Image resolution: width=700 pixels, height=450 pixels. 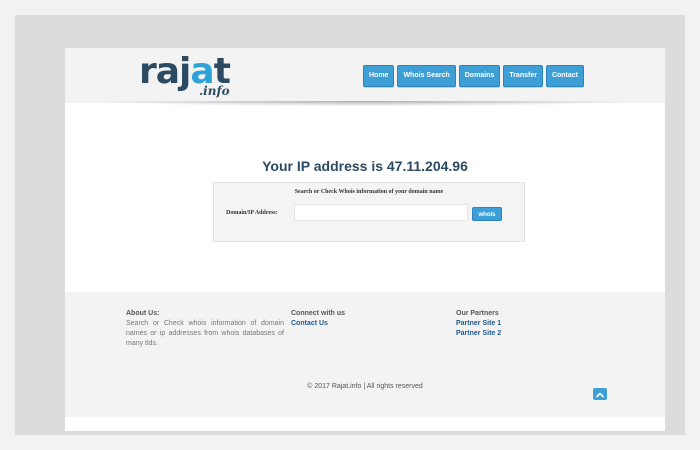 What do you see at coordinates (365, 386) in the screenshot?
I see `copyright-text: © 2017 Rajat.info | All rights reserved` at bounding box center [365, 386].